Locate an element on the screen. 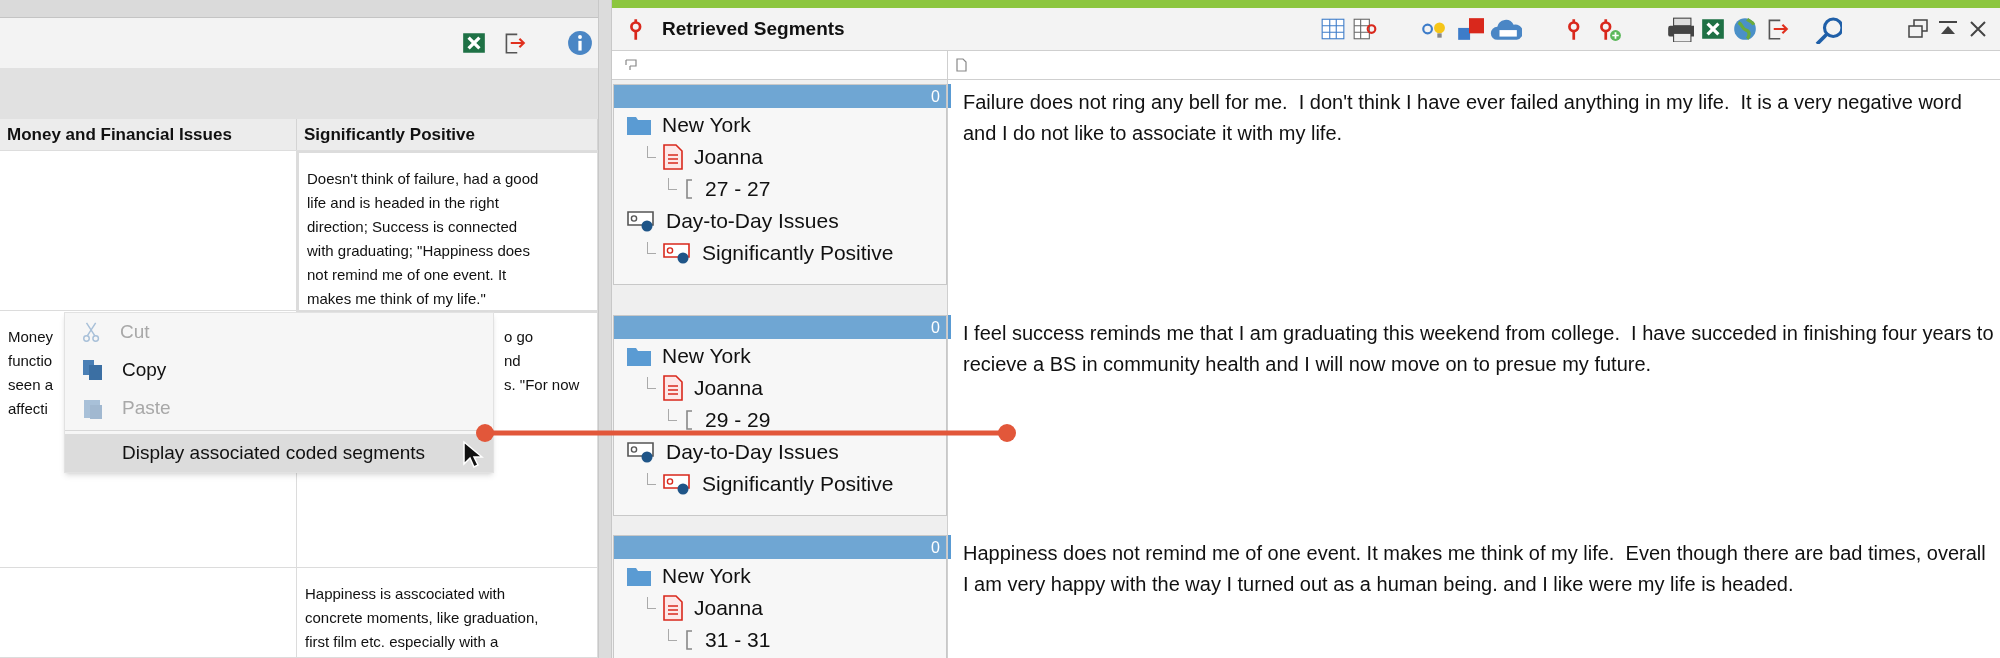  info-icon is located at coordinates (580, 42).